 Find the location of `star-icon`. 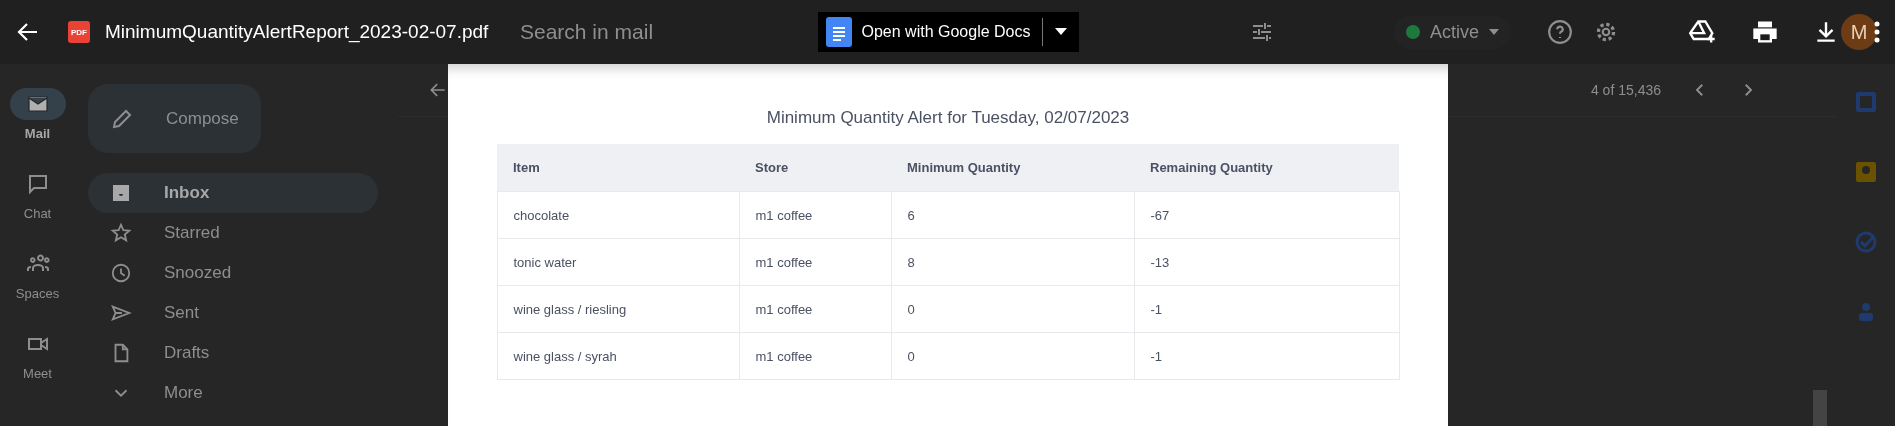

star-icon is located at coordinates (121, 233).